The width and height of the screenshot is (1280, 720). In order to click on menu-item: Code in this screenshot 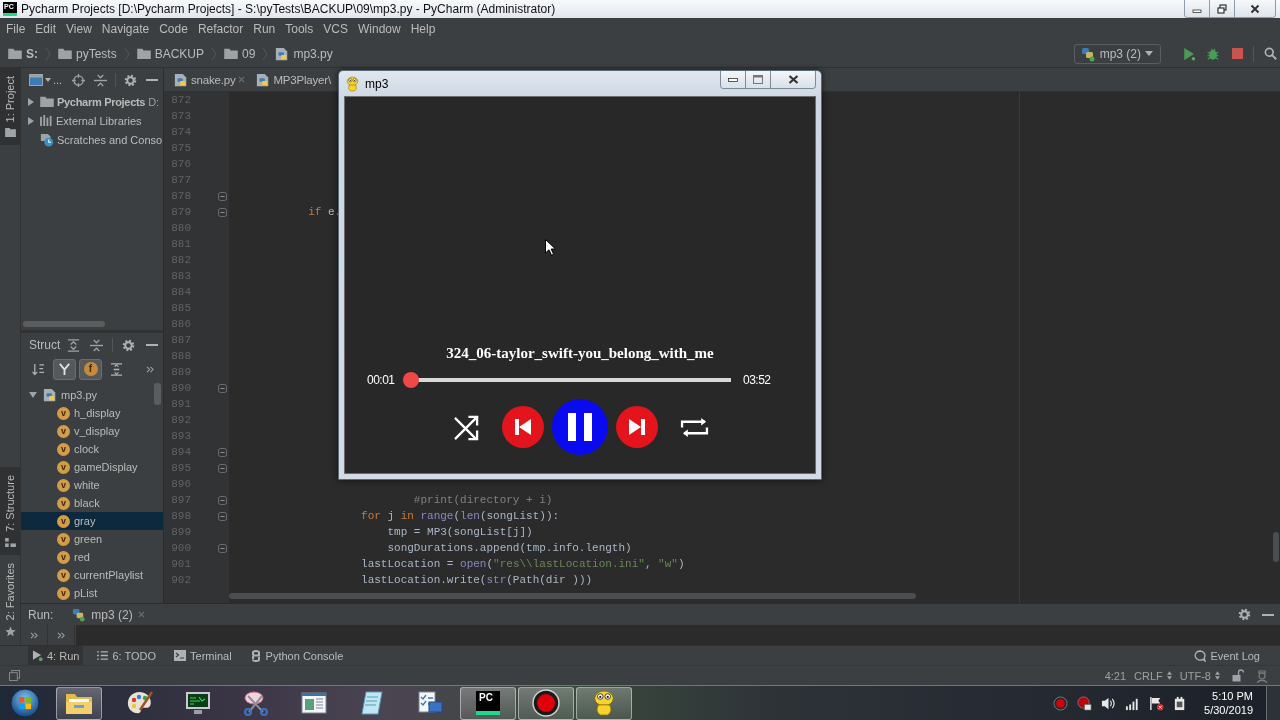, I will do `click(173, 29)`.